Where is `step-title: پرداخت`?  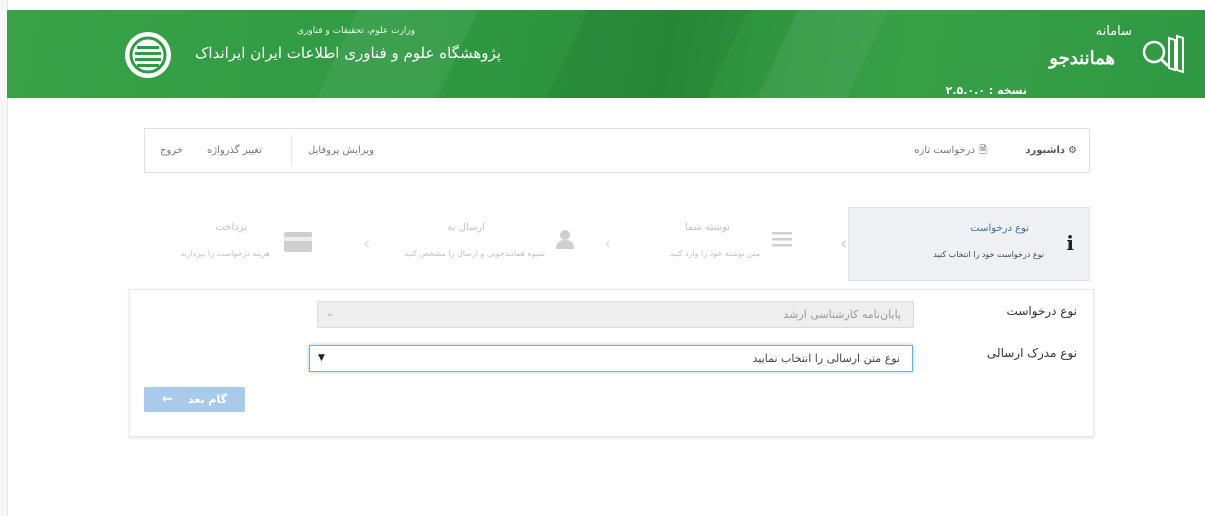 step-title: پرداخت is located at coordinates (231, 227).